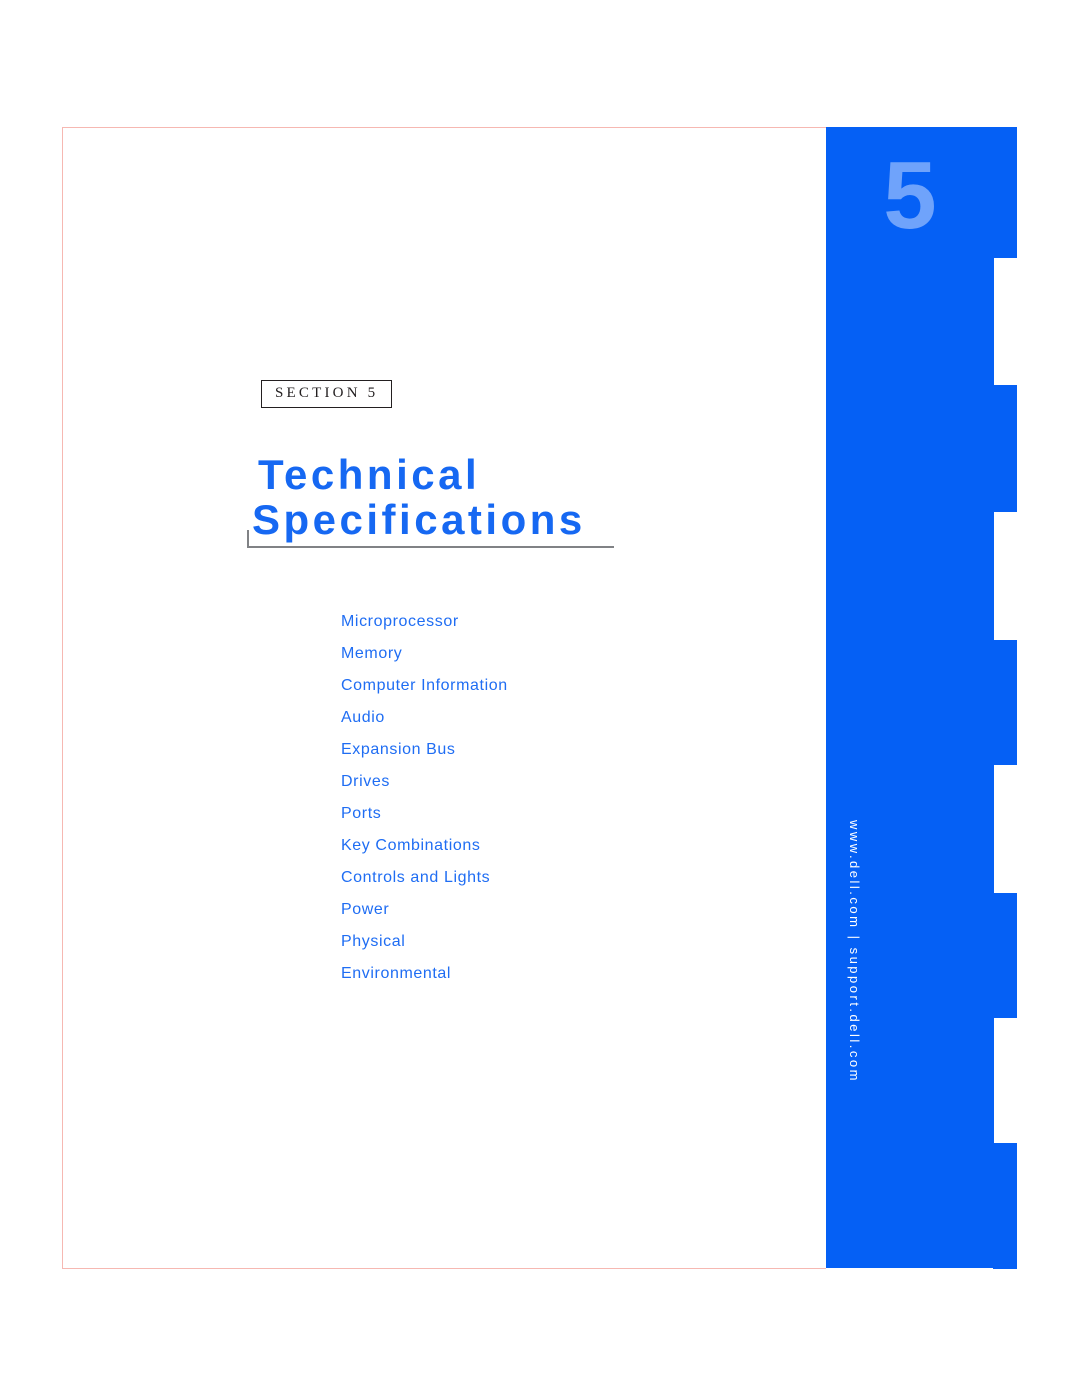  What do you see at coordinates (854, 951) in the screenshot?
I see `dell-url-text: www.dell.com | support.dell.com` at bounding box center [854, 951].